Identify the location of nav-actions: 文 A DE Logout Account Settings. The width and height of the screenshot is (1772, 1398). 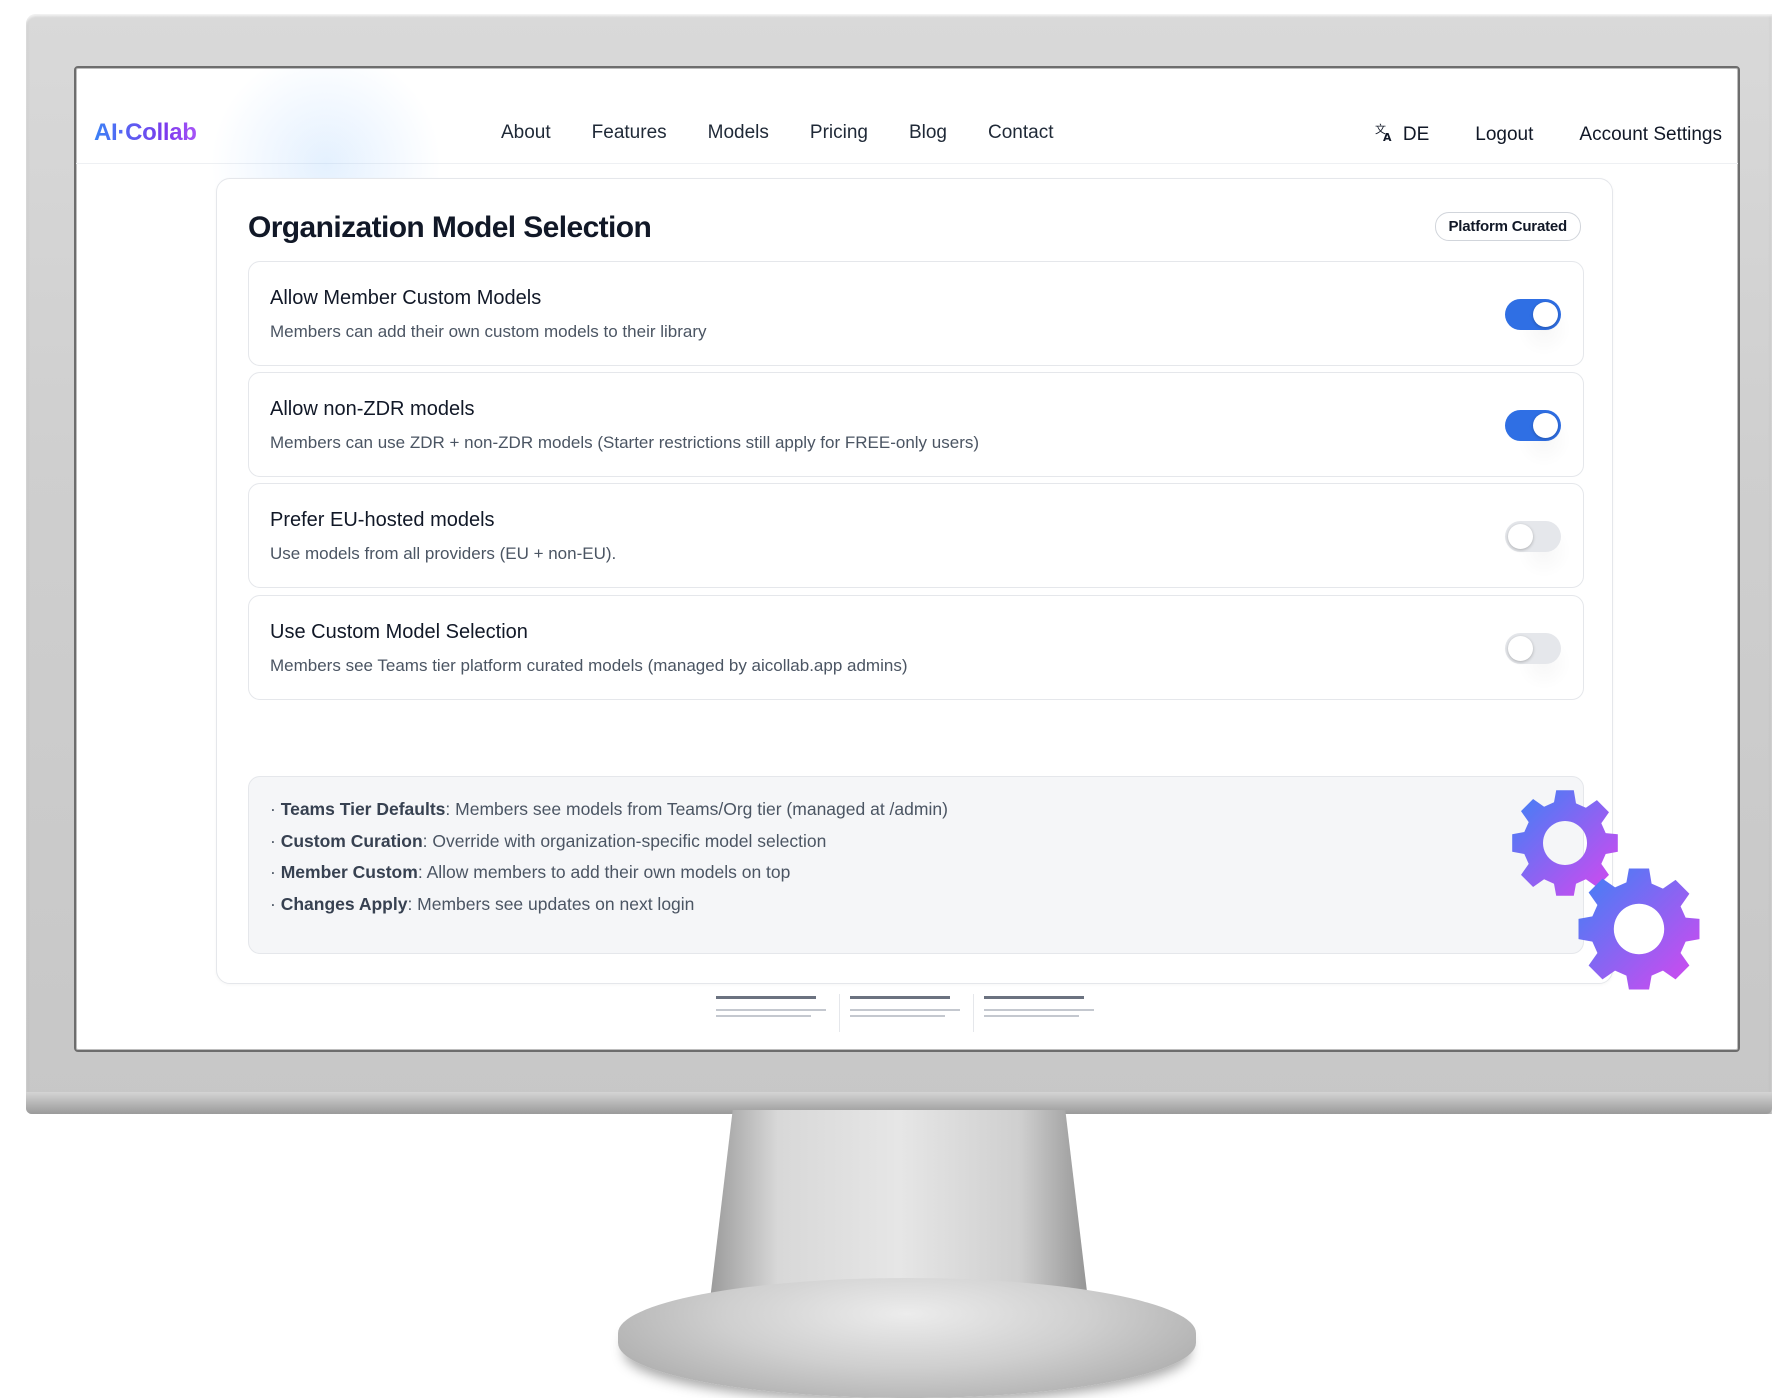
(1547, 134).